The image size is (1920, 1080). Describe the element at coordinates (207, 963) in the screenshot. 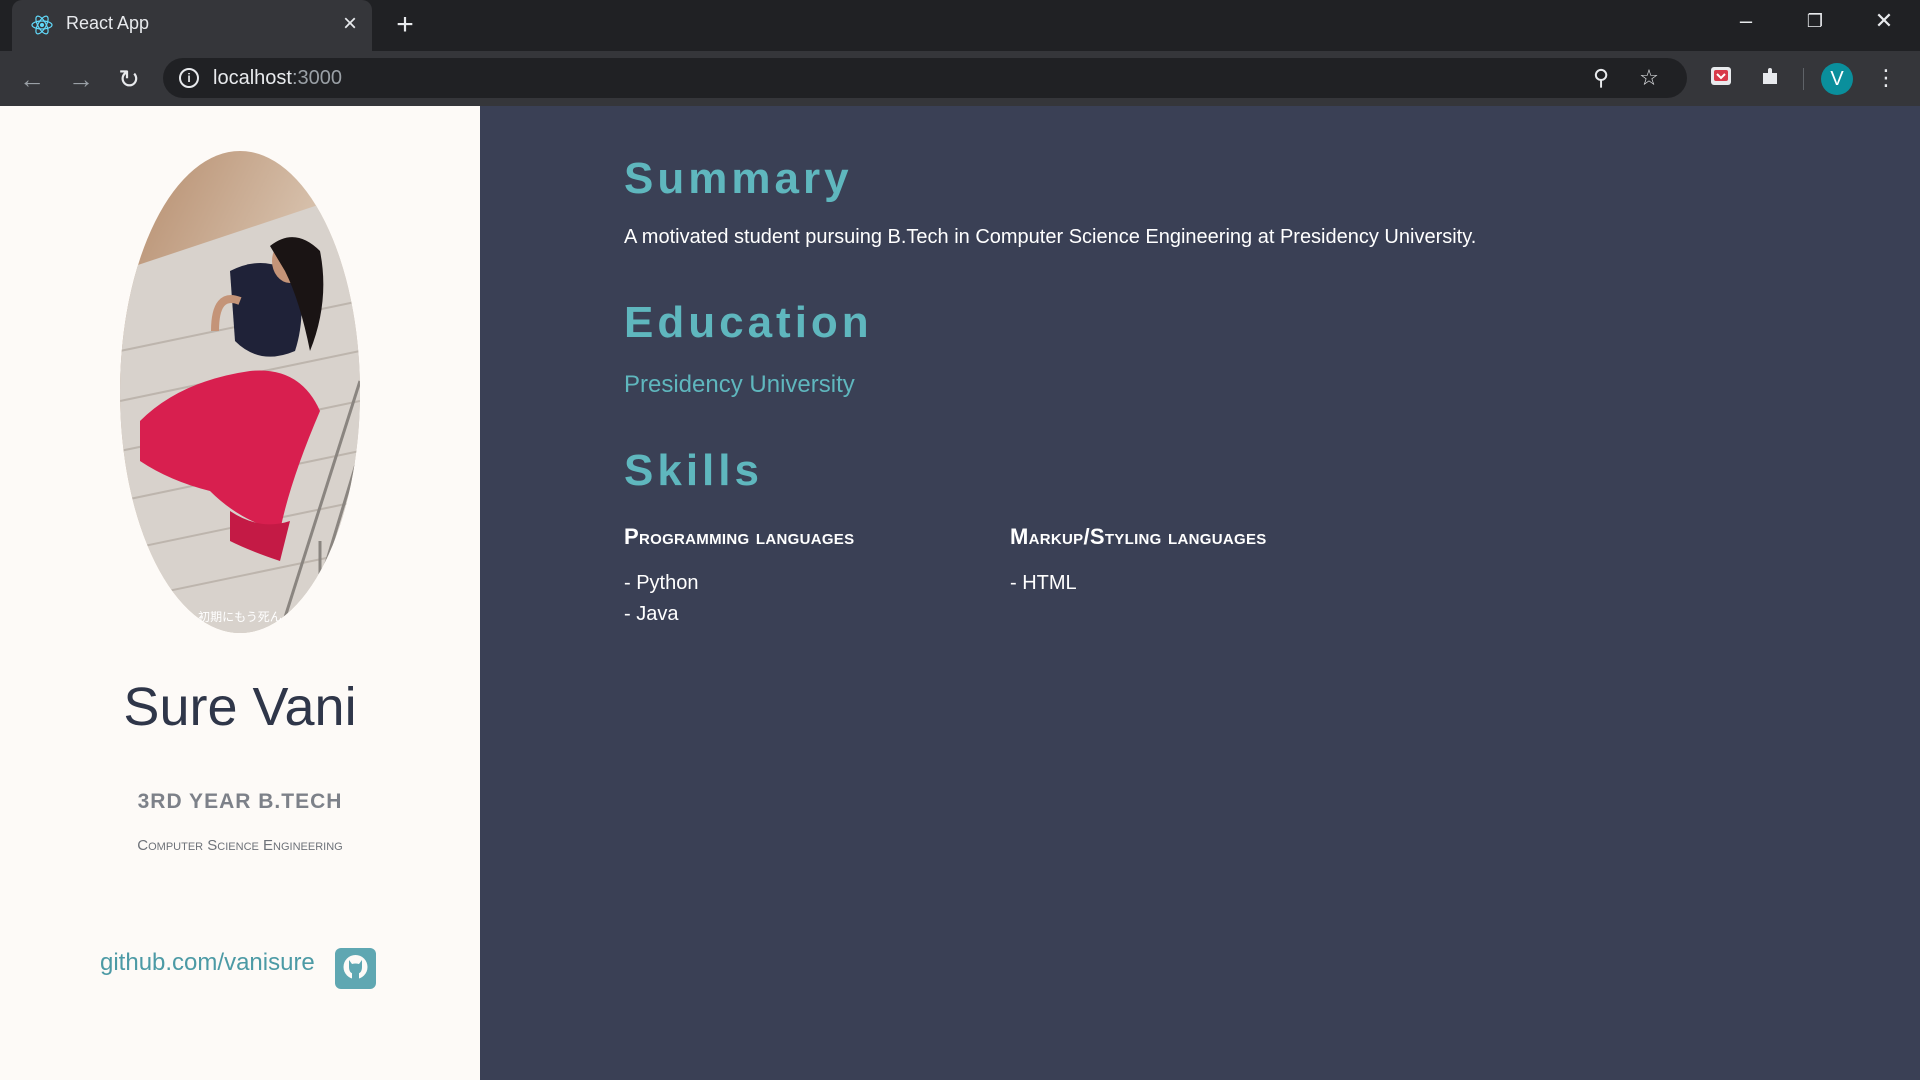

I see `github-link: github.com/vanisure` at that location.